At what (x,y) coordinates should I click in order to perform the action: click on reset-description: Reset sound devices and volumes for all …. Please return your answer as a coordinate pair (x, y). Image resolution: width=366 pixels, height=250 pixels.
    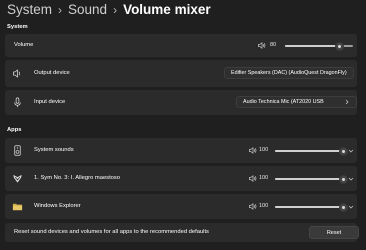
    Looking at the image, I should click on (111, 232).